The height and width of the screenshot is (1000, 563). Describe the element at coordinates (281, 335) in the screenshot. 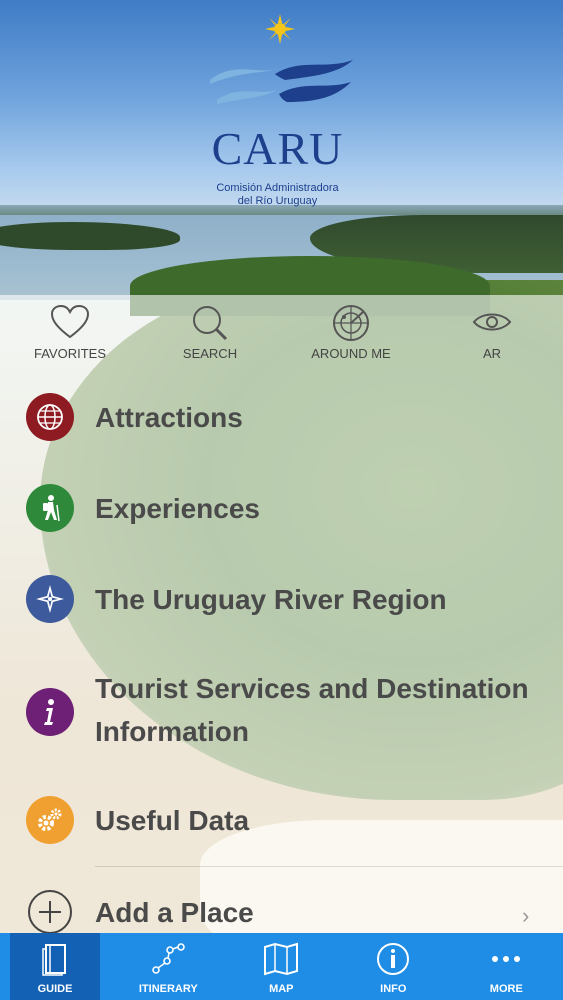

I see `quick-actions: FAVORITES SEARCH AROUND ME AR` at that location.